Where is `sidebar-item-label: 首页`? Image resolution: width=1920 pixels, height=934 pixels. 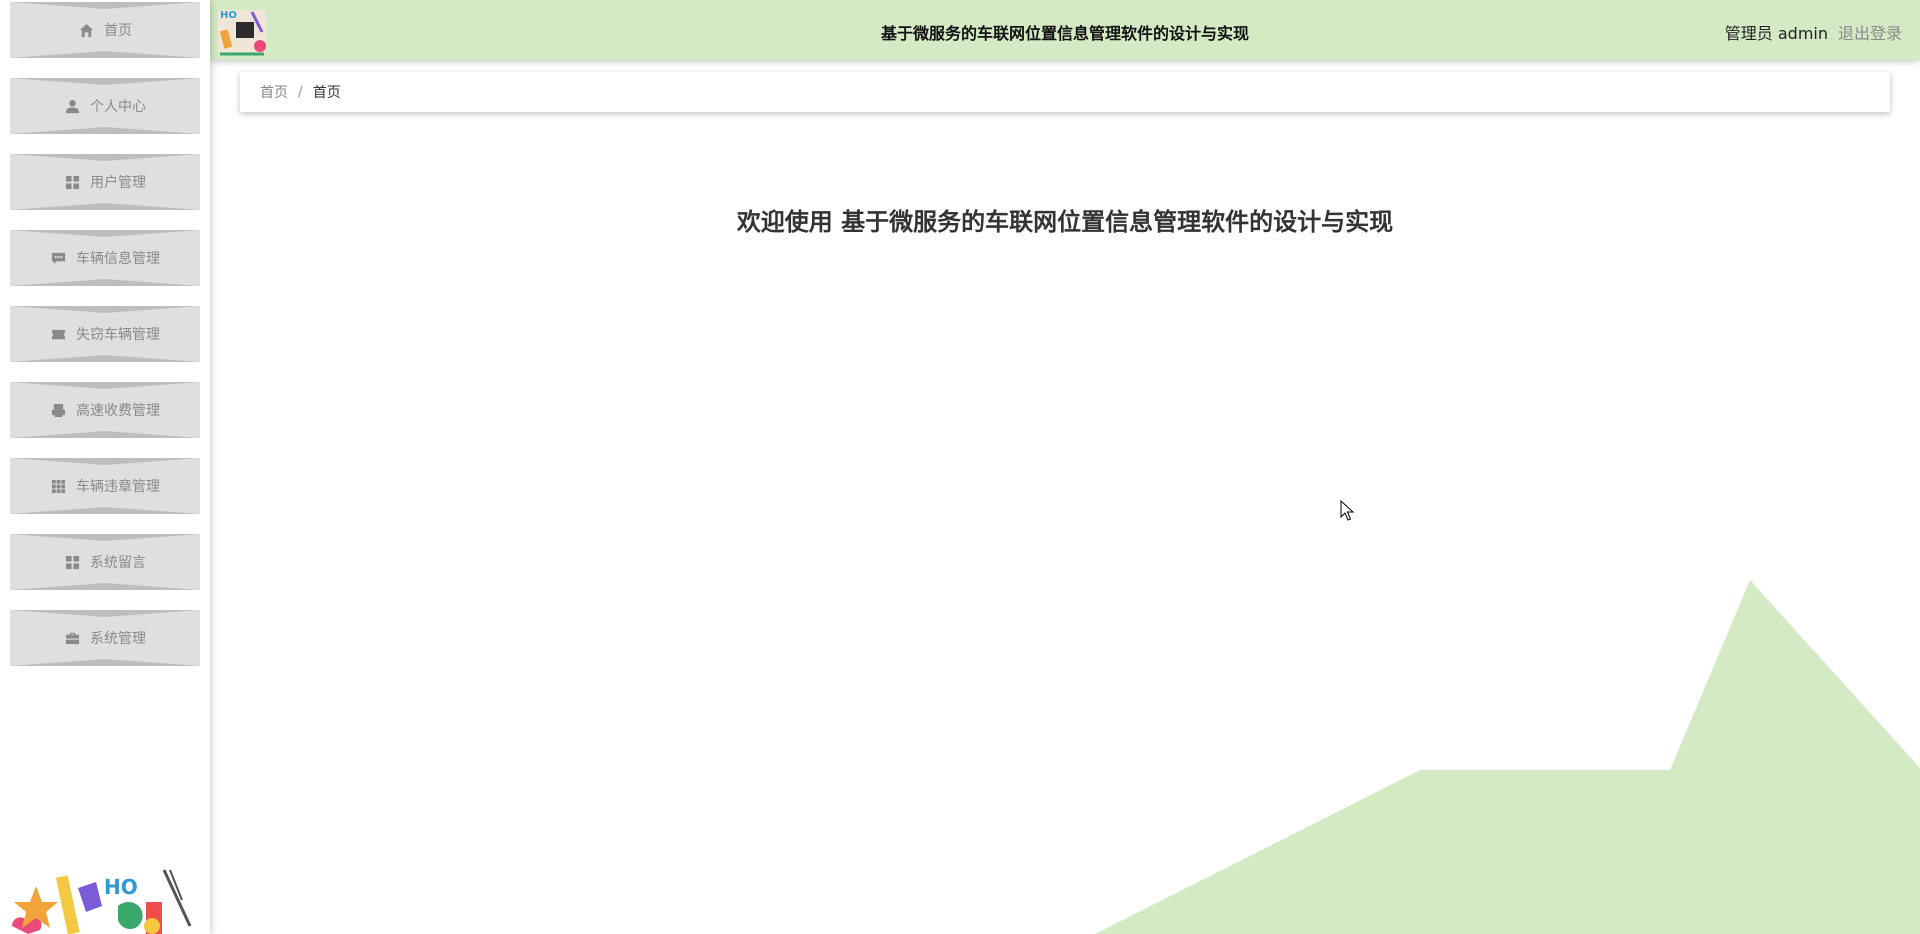 sidebar-item-label: 首页 is located at coordinates (118, 31).